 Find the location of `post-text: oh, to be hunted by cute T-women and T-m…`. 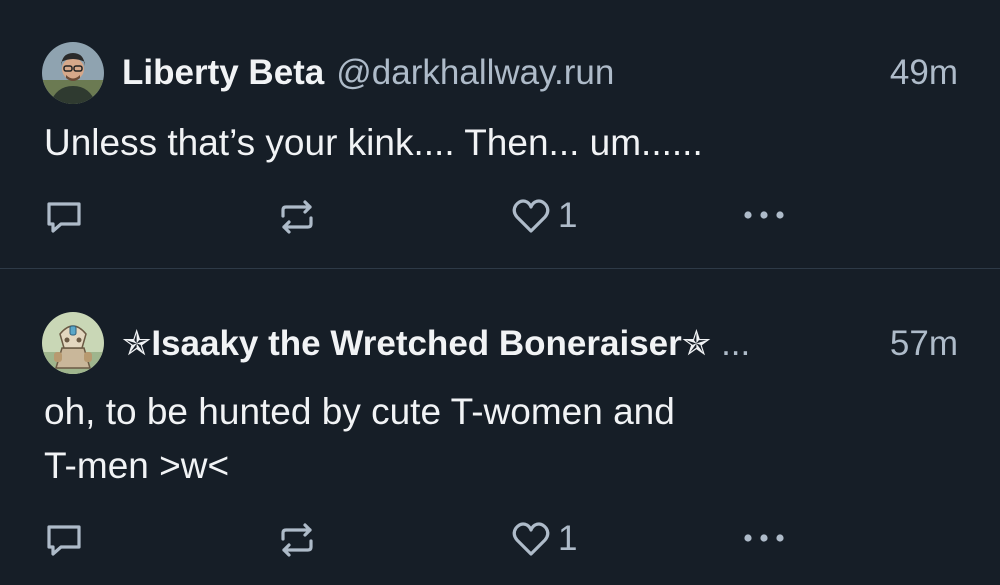

post-text: oh, to be hunted by cute T-women and T-m… is located at coordinates (359, 438).